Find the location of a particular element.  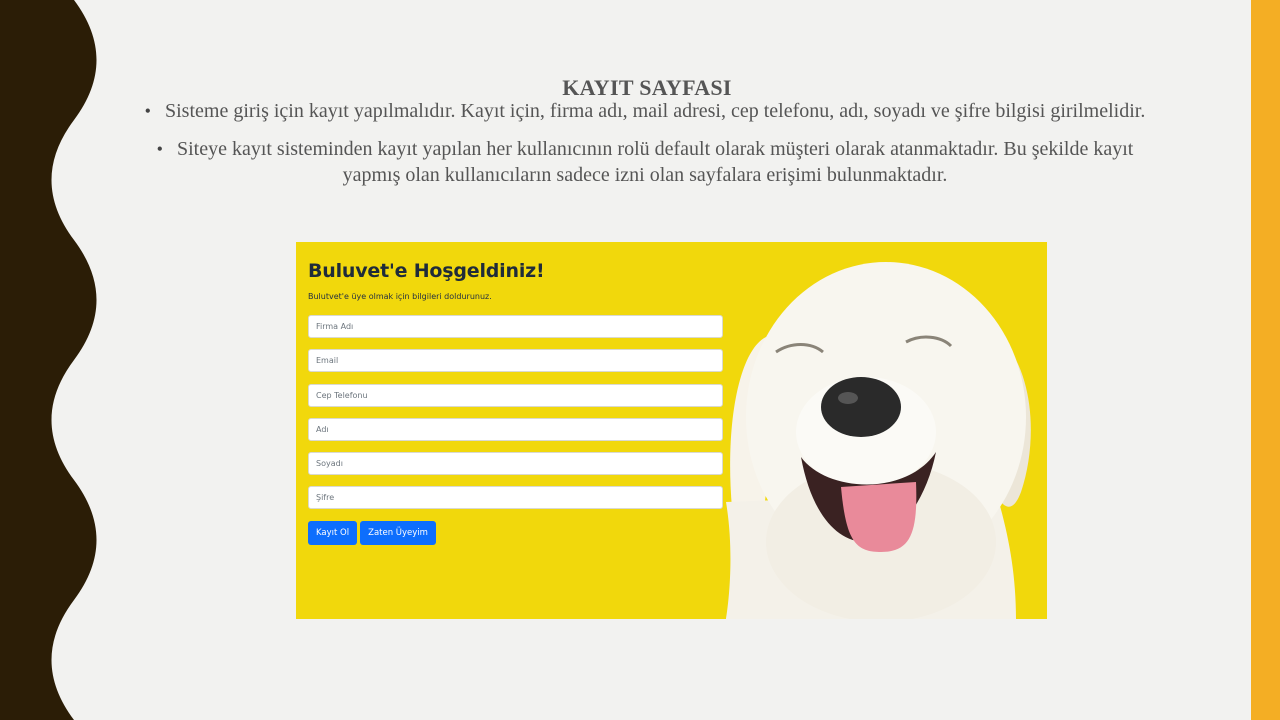

register-button: Kayıt Ol is located at coordinates (333, 533).